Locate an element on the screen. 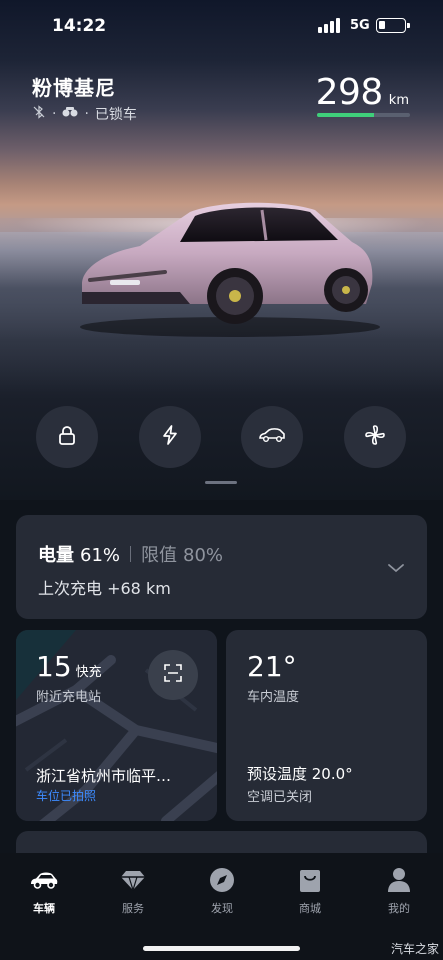 This screenshot has height=960, width=443. lightning-icon is located at coordinates (170, 437).